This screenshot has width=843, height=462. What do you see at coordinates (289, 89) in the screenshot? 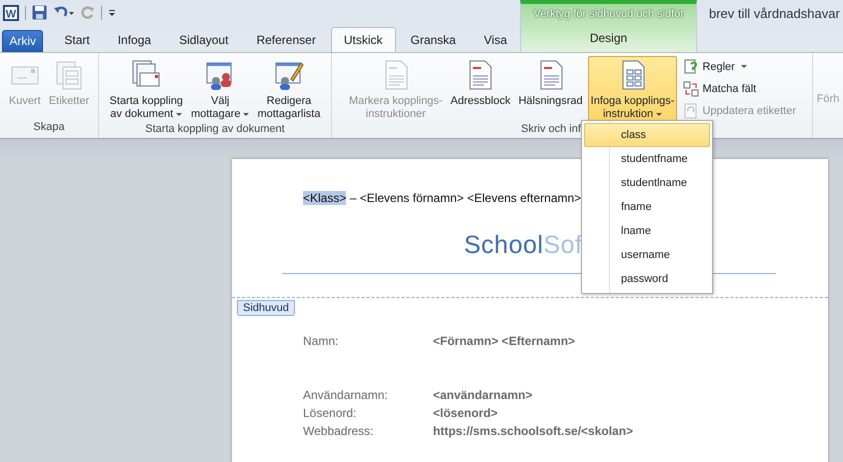
I see `ribbon-button: Redigera mottagarlista` at bounding box center [289, 89].